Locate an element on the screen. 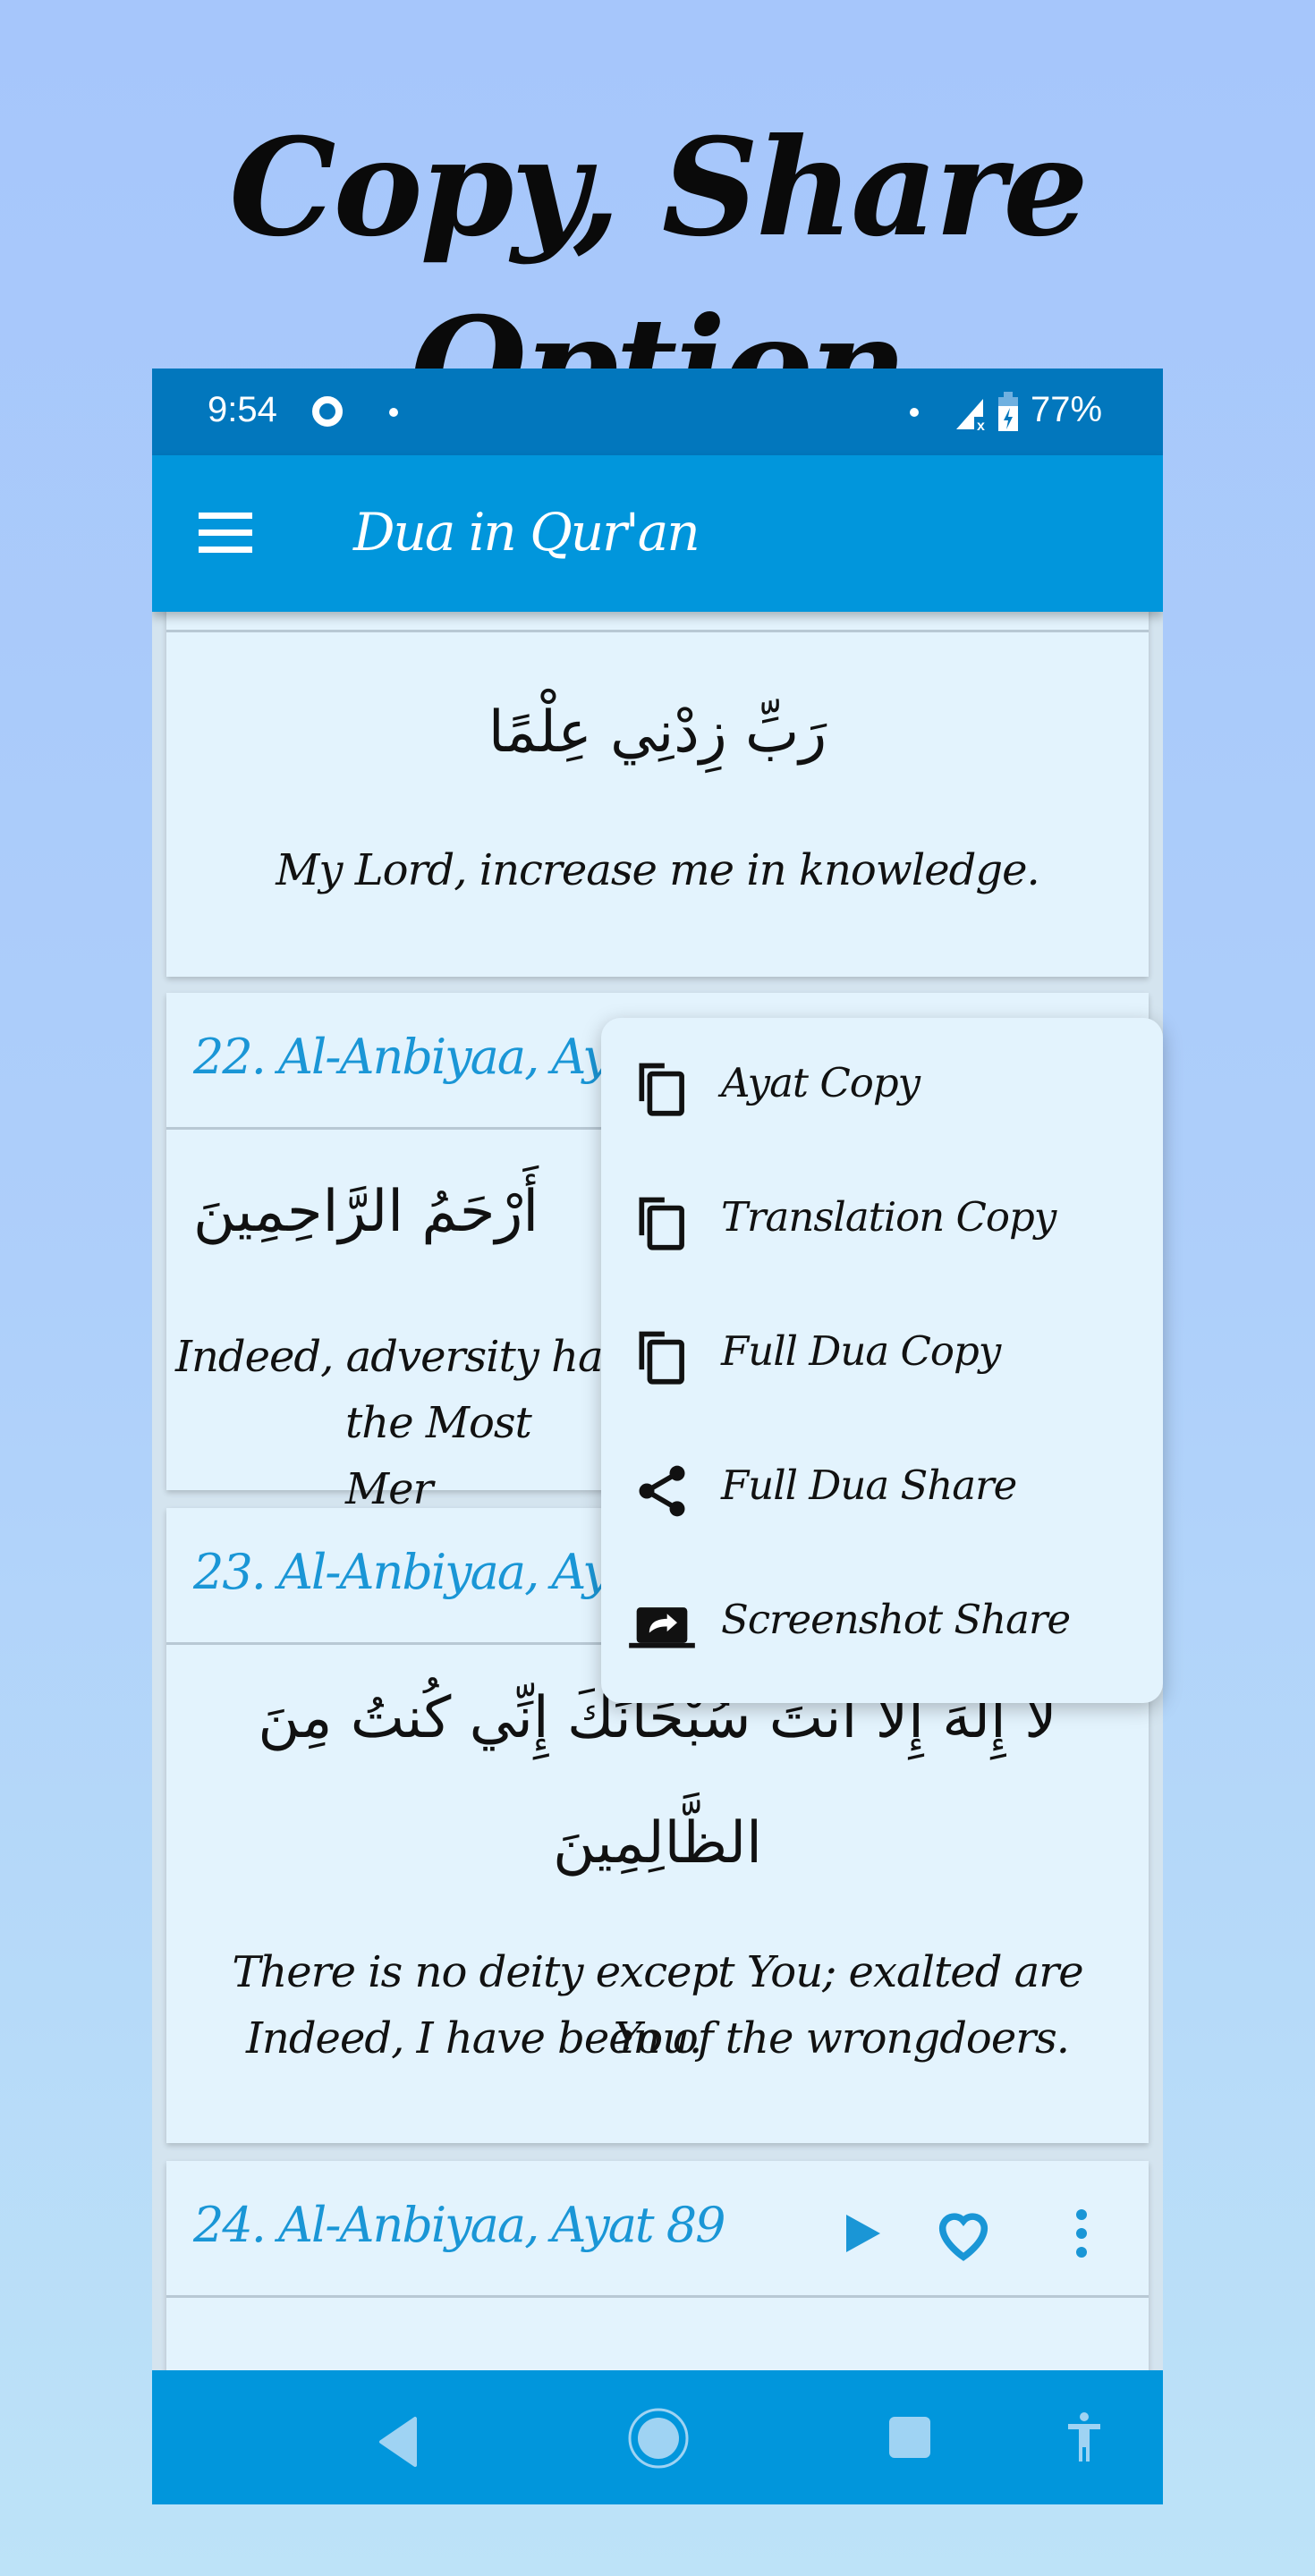 The width and height of the screenshot is (1315, 2576). menu-item-label: Full Dua Copy is located at coordinates (861, 1351).